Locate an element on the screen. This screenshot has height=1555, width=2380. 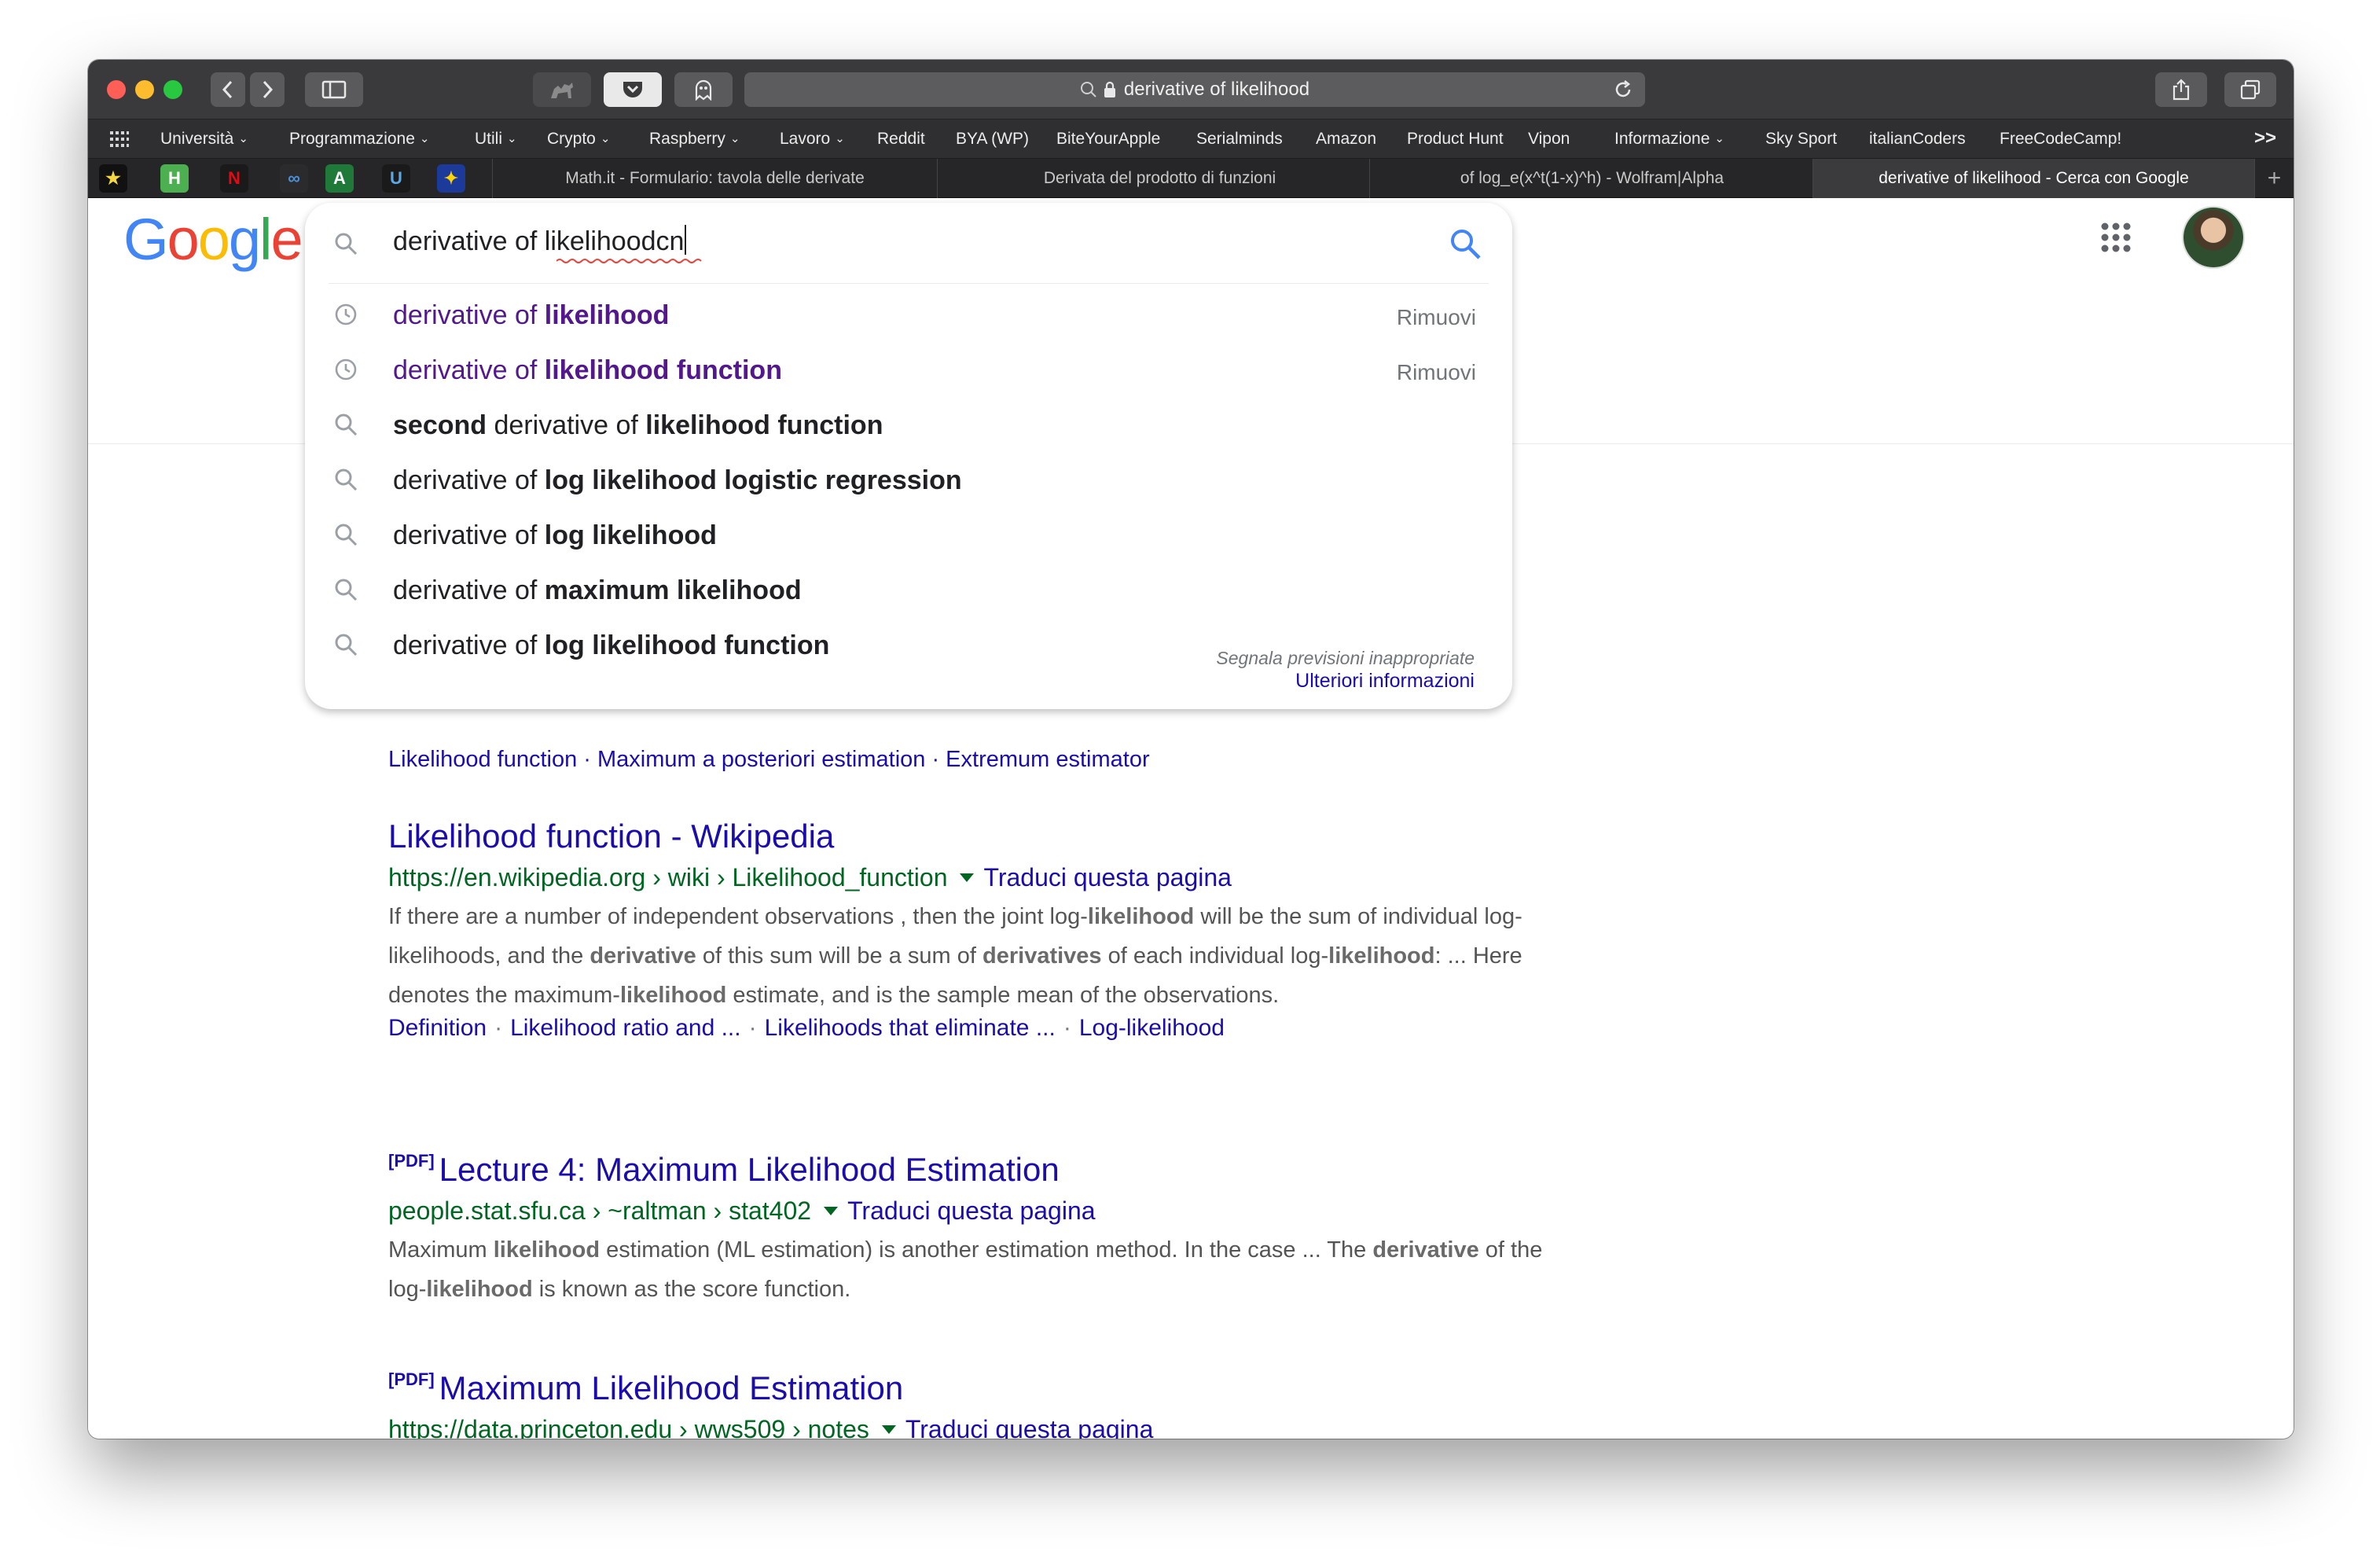
bookmark-crypto: Crypto ⌄ is located at coordinates (578, 139).